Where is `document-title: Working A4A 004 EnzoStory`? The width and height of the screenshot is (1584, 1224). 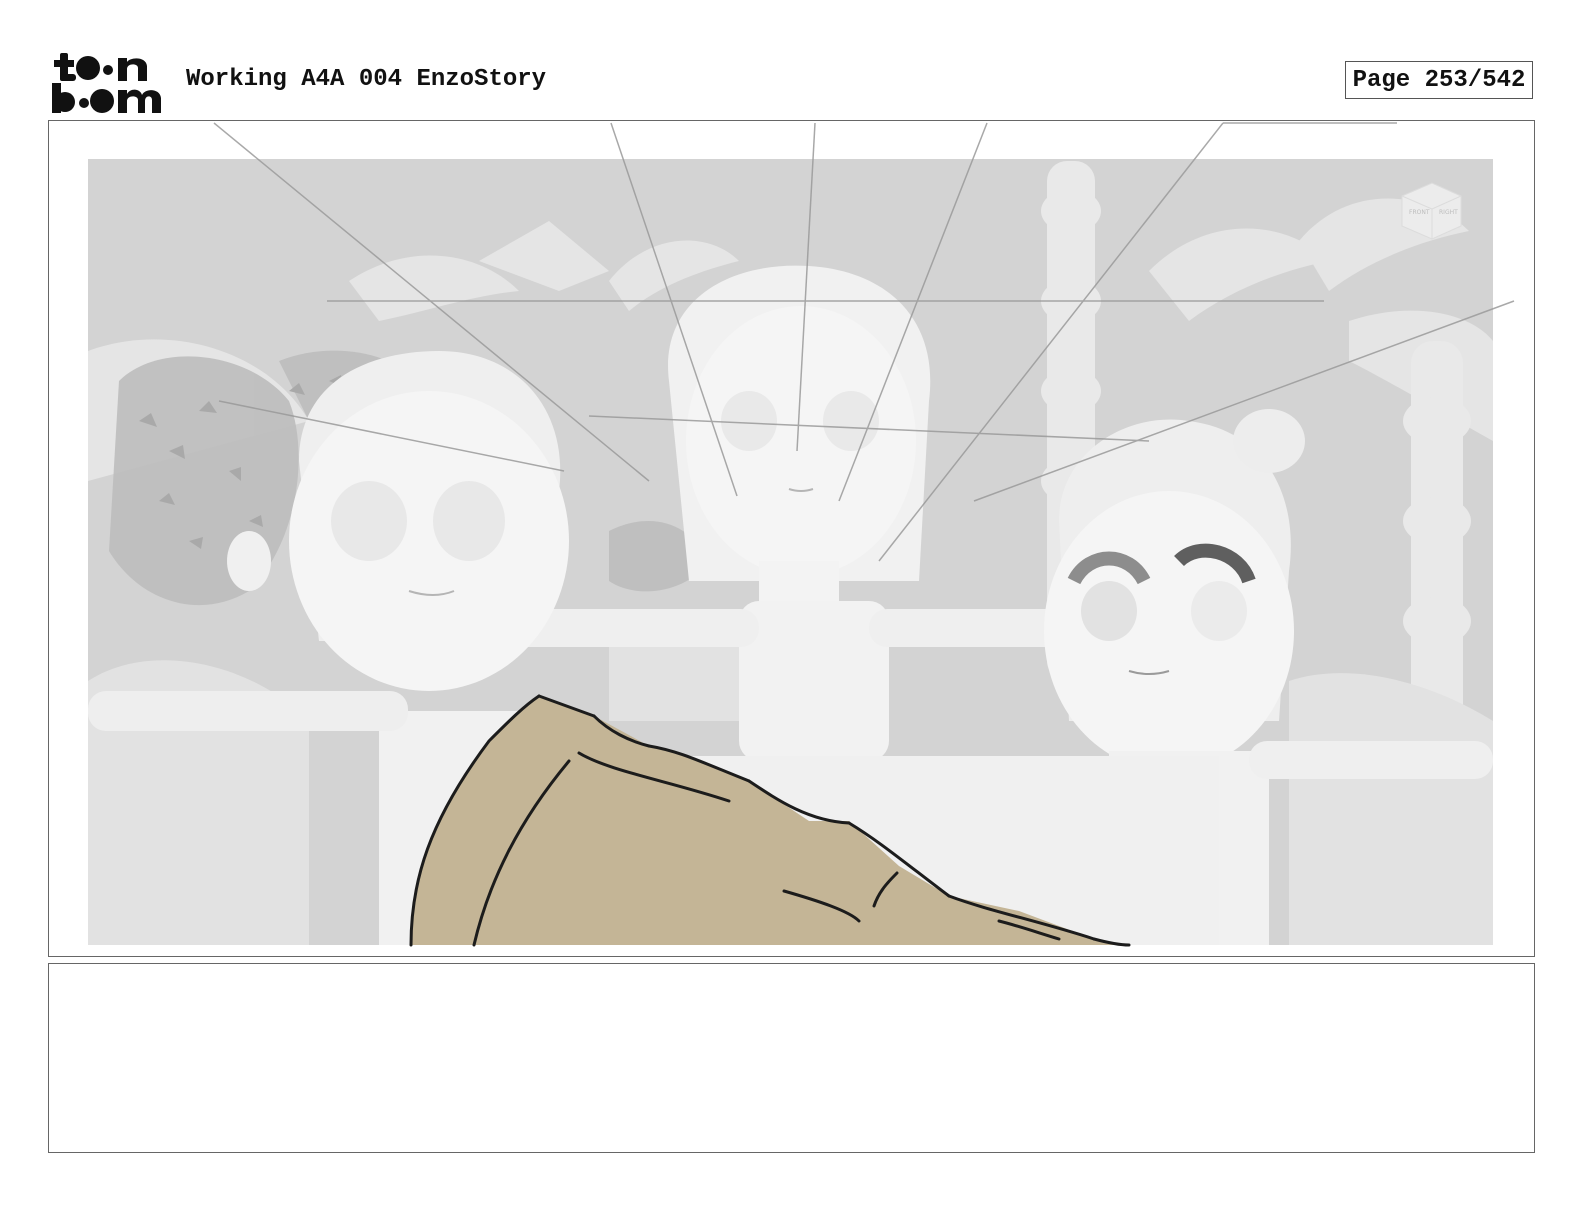 document-title: Working A4A 004 EnzoStory is located at coordinates (366, 79).